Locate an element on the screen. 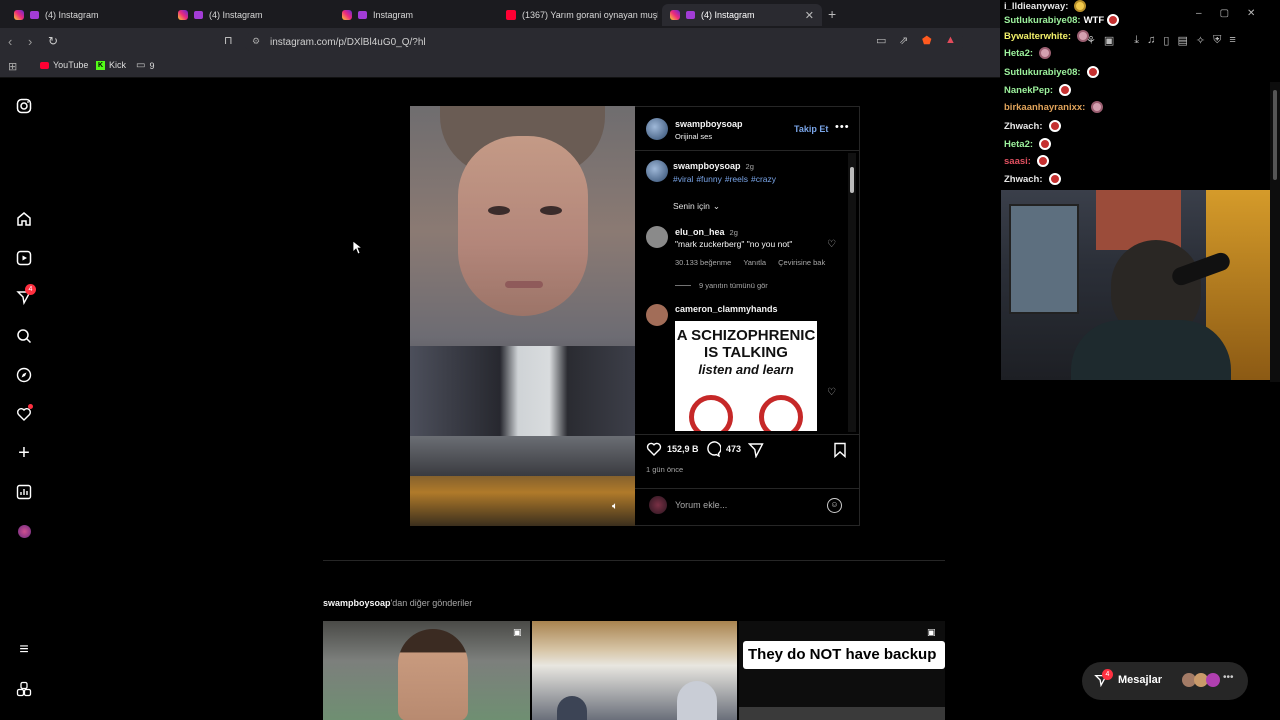  translate-button: Çevirisine bak is located at coordinates (801, 262).